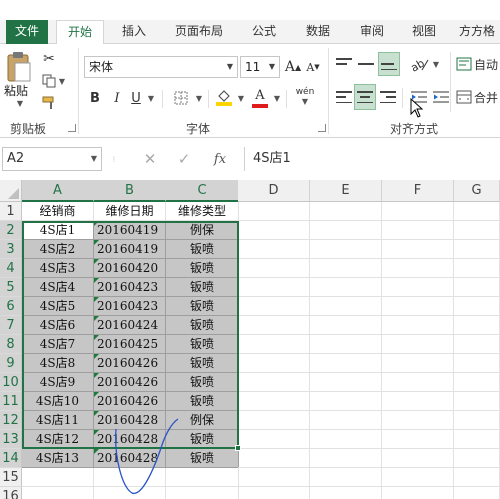 This screenshot has height=499, width=500. Describe the element at coordinates (365, 97) in the screenshot. I see `align-center-button` at that location.